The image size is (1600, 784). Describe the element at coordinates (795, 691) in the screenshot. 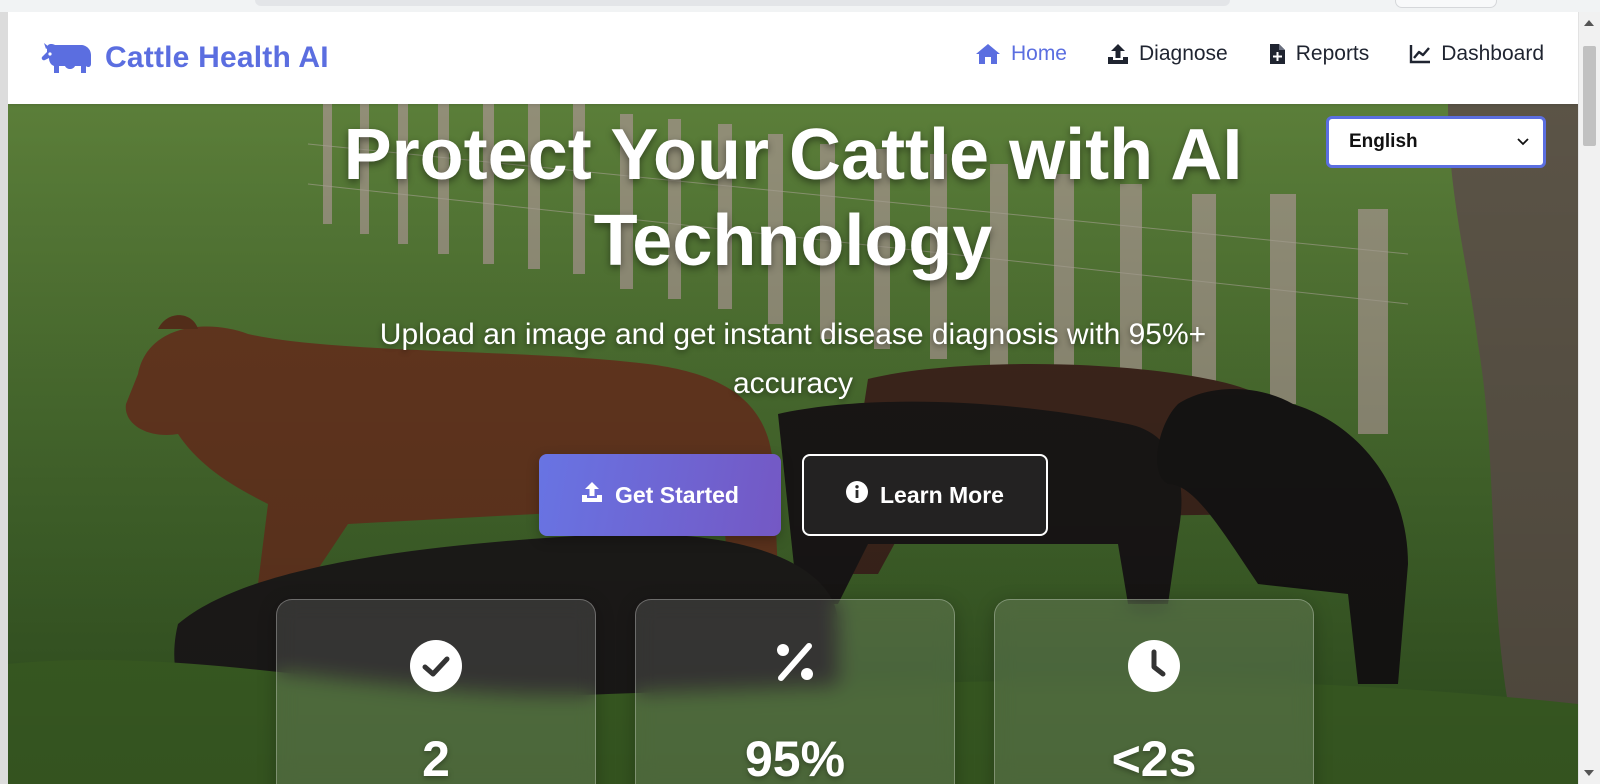

I see `stat-card-accuracy: 95%` at that location.